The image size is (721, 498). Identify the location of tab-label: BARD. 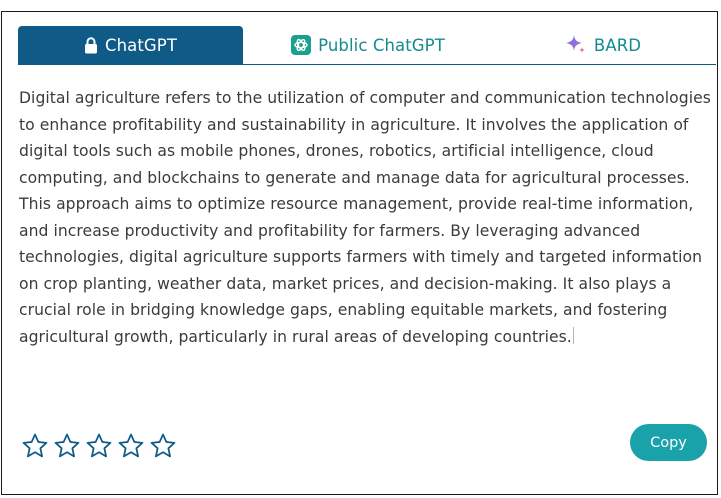
(617, 45).